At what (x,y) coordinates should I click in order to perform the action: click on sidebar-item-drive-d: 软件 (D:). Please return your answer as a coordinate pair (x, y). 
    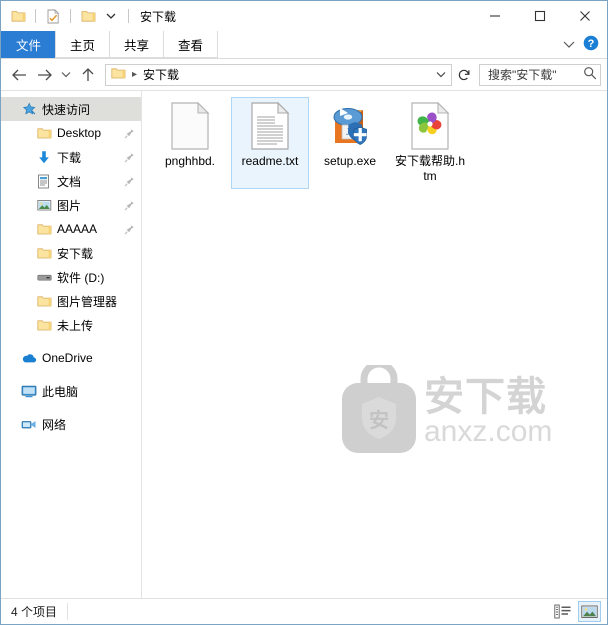
    Looking at the image, I should click on (71, 277).